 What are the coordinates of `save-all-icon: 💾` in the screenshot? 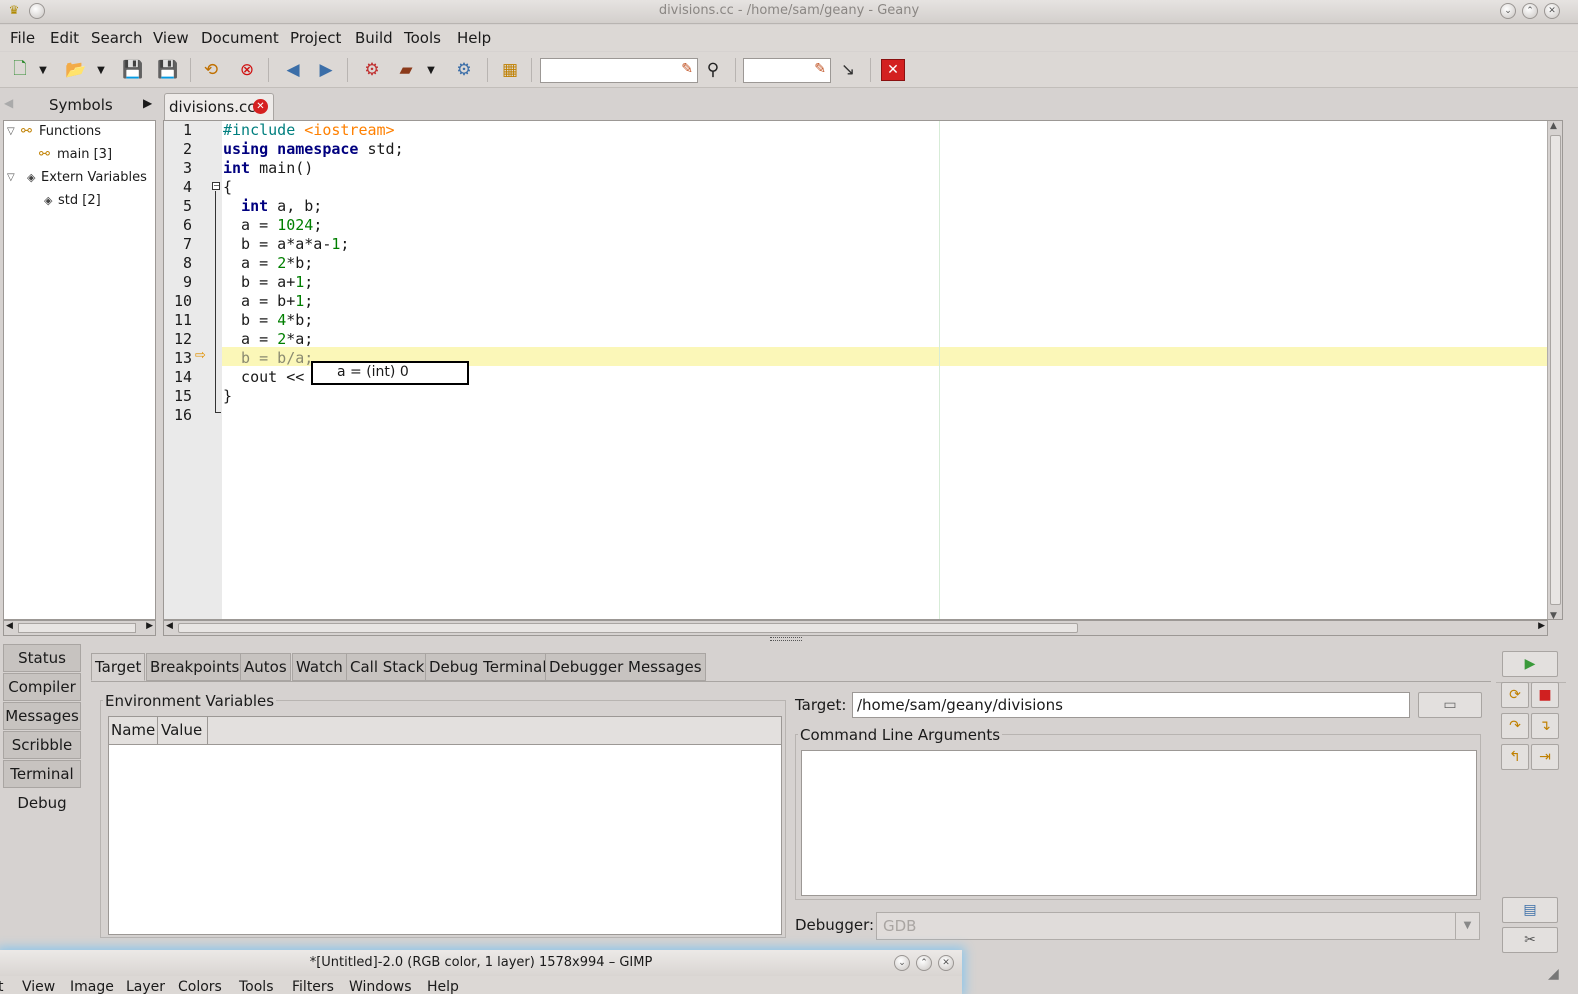 It's located at (168, 70).